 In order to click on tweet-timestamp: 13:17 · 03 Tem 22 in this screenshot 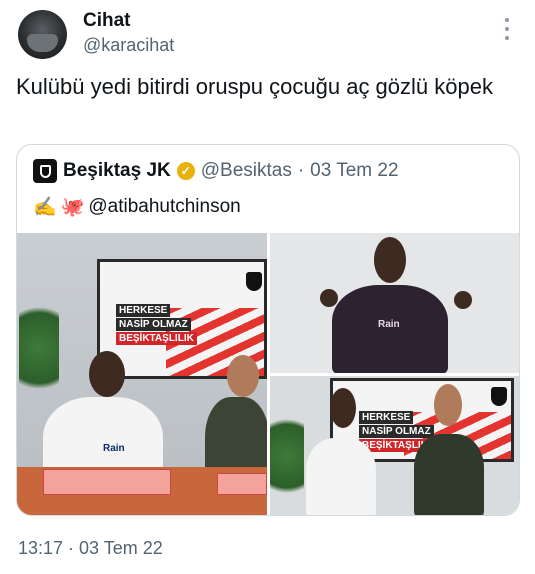, I will do `click(90, 548)`.